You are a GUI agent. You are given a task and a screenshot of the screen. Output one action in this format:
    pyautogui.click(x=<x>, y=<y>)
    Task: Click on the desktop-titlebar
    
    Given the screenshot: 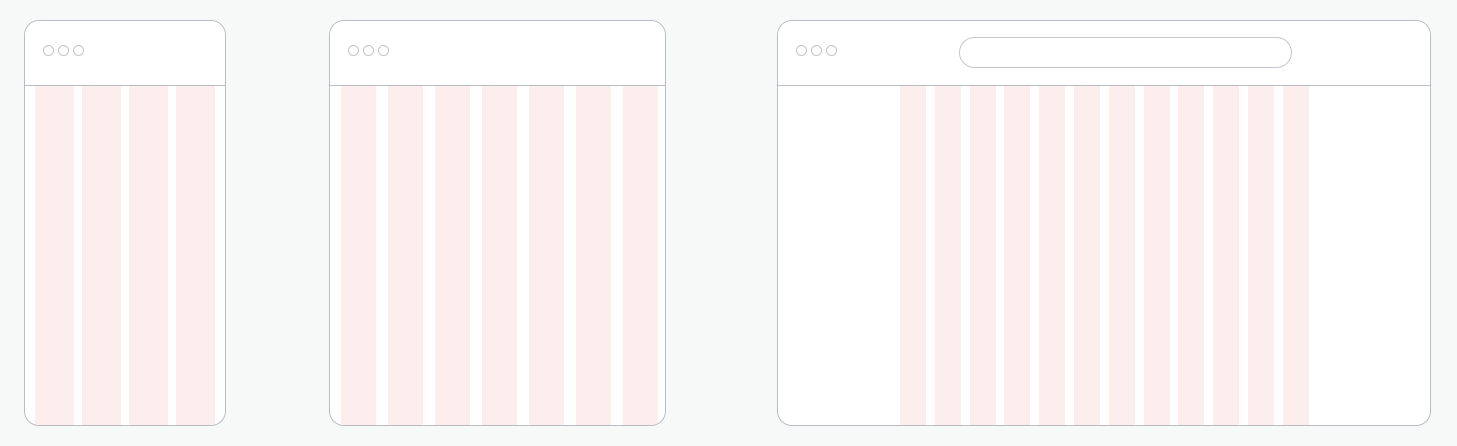 What is the action you would take?
    pyautogui.click(x=1104, y=53)
    